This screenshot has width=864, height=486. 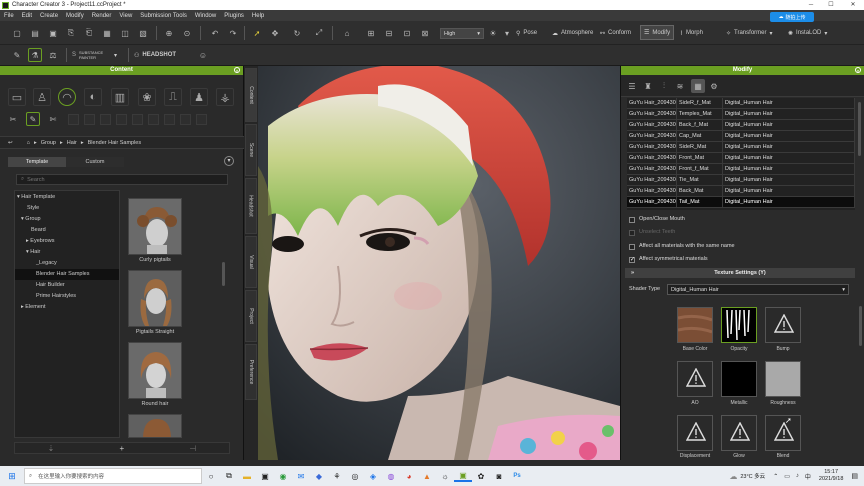 What do you see at coordinates (115, 143) in the screenshot?
I see `breadcrumb-blender: Blender Hair Samples` at bounding box center [115, 143].